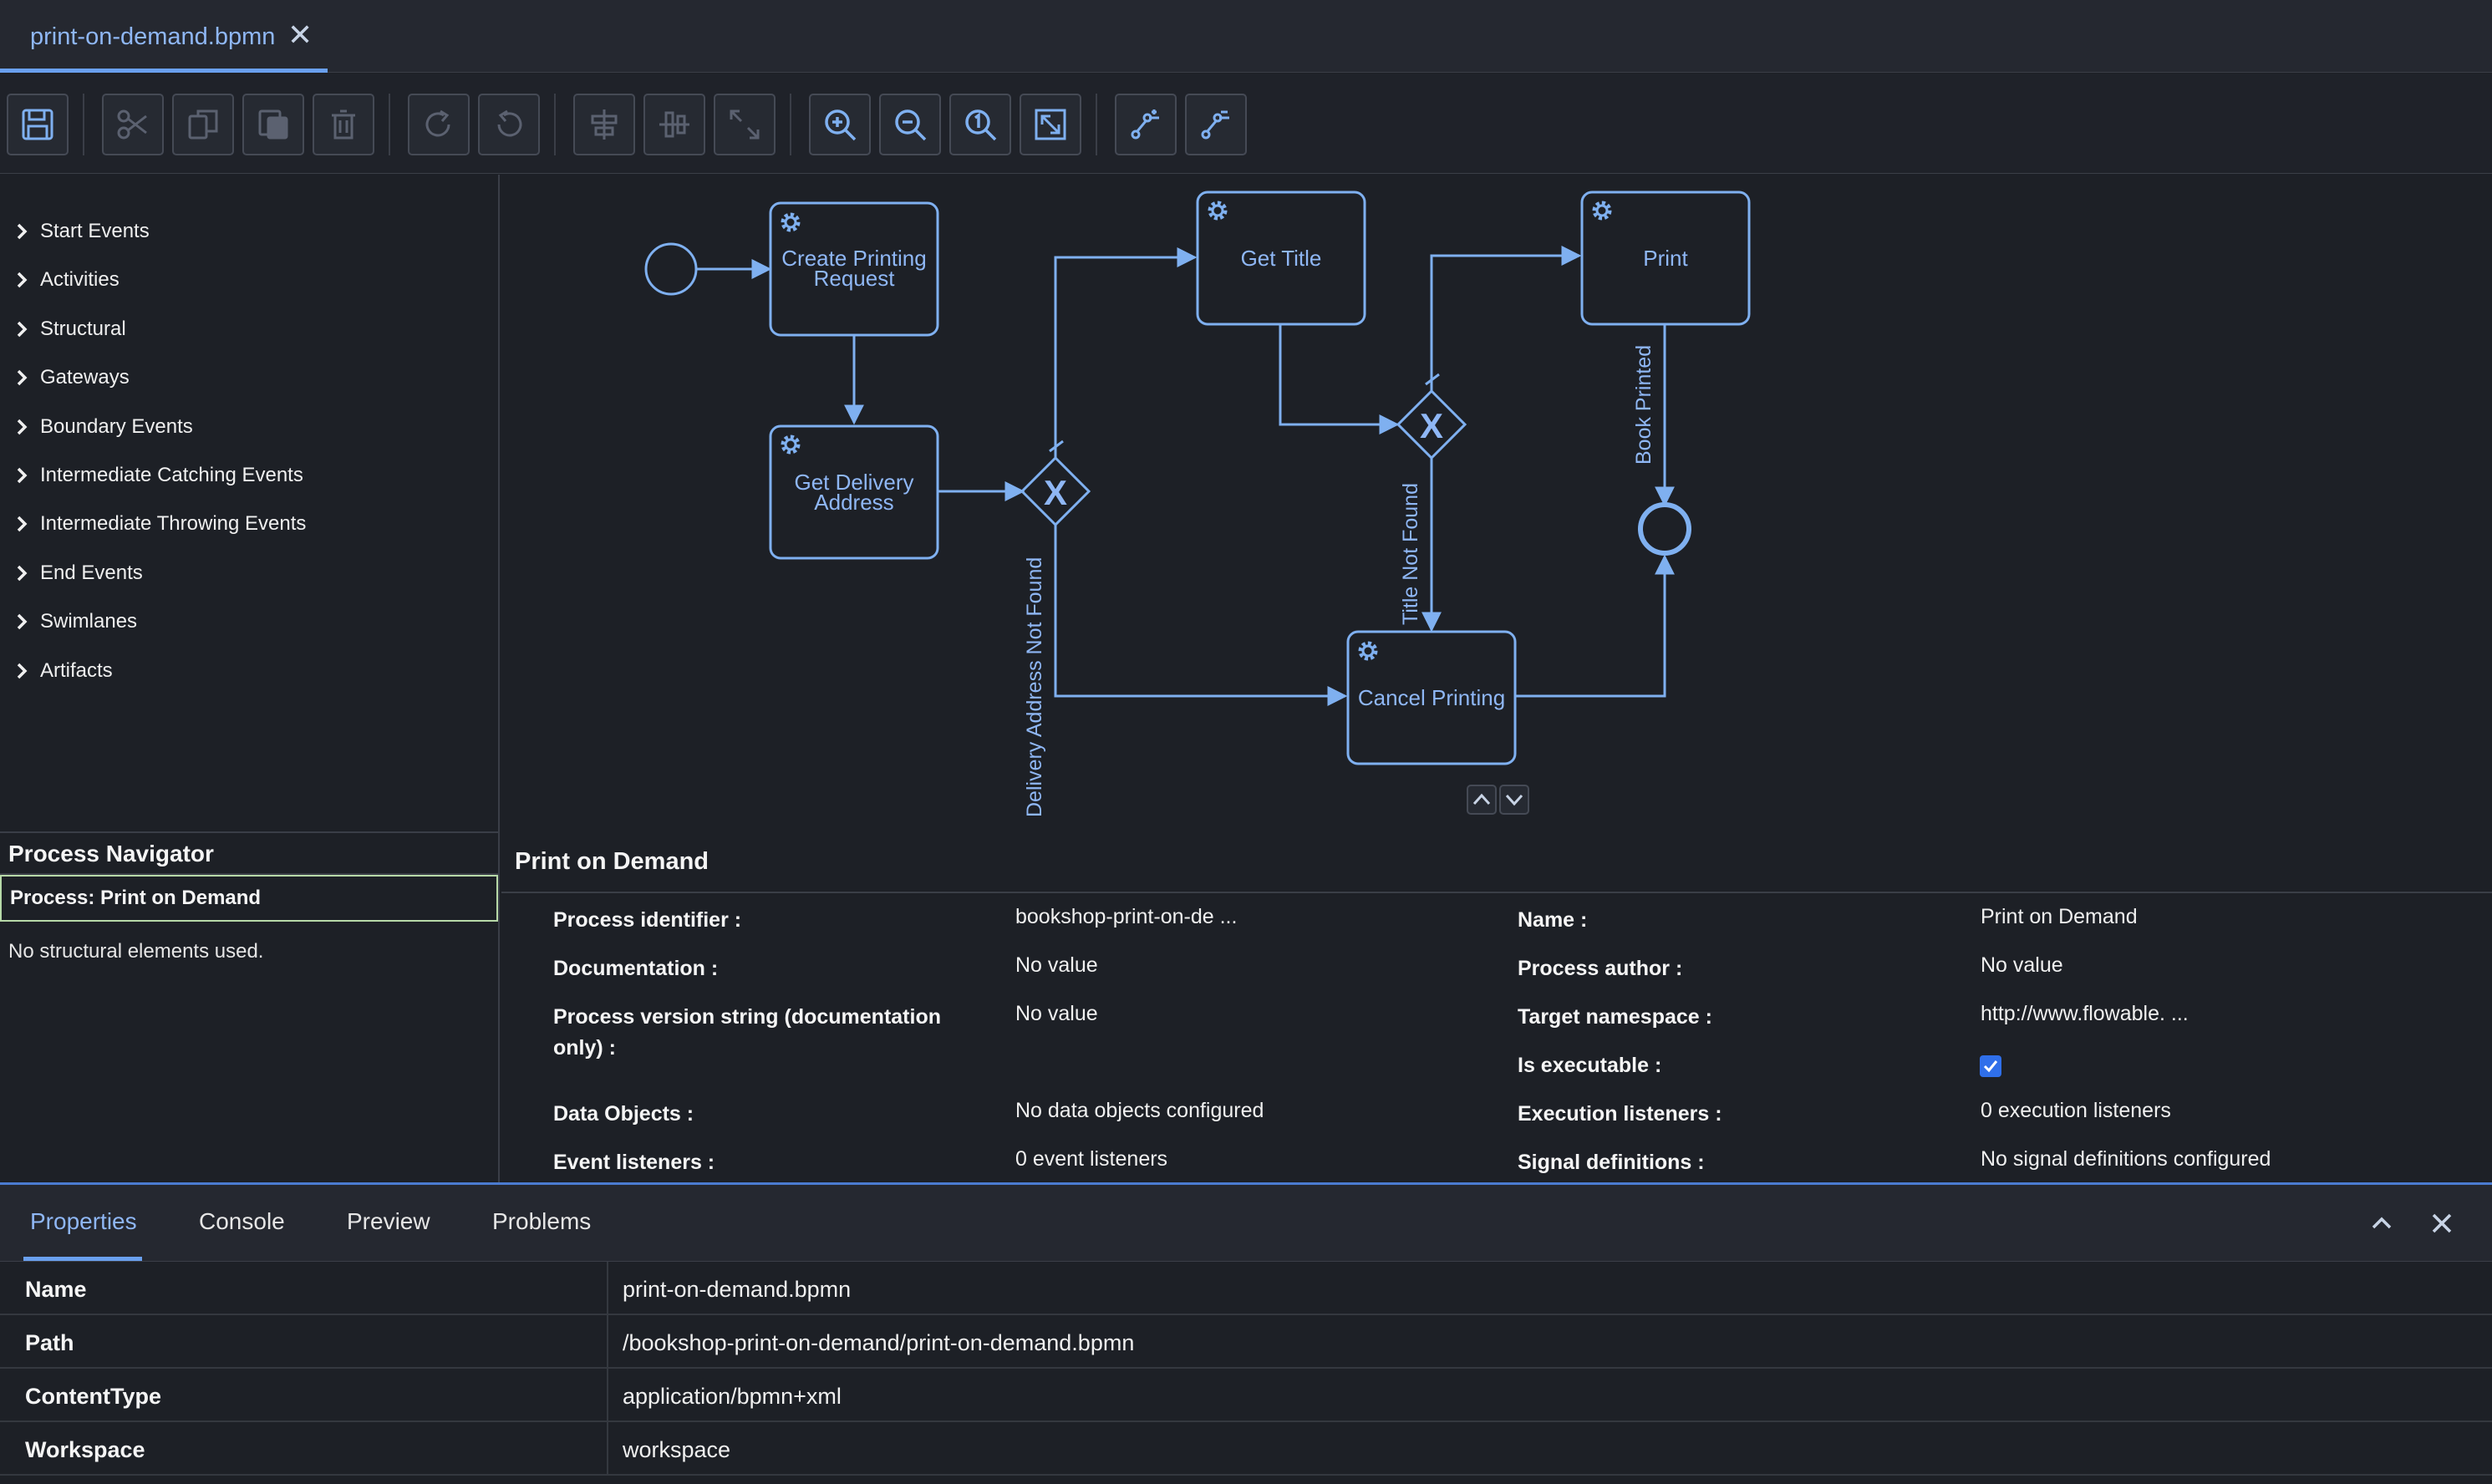 This screenshot has width=2492, height=1484. I want to click on zoom-actual-icon, so click(981, 125).